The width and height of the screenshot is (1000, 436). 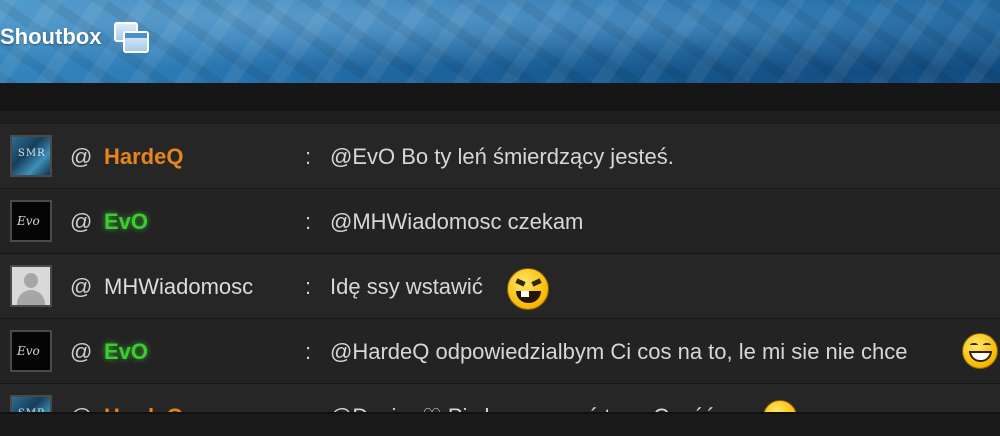 What do you see at coordinates (528, 289) in the screenshot?
I see `evil-grin-smiley-icon` at bounding box center [528, 289].